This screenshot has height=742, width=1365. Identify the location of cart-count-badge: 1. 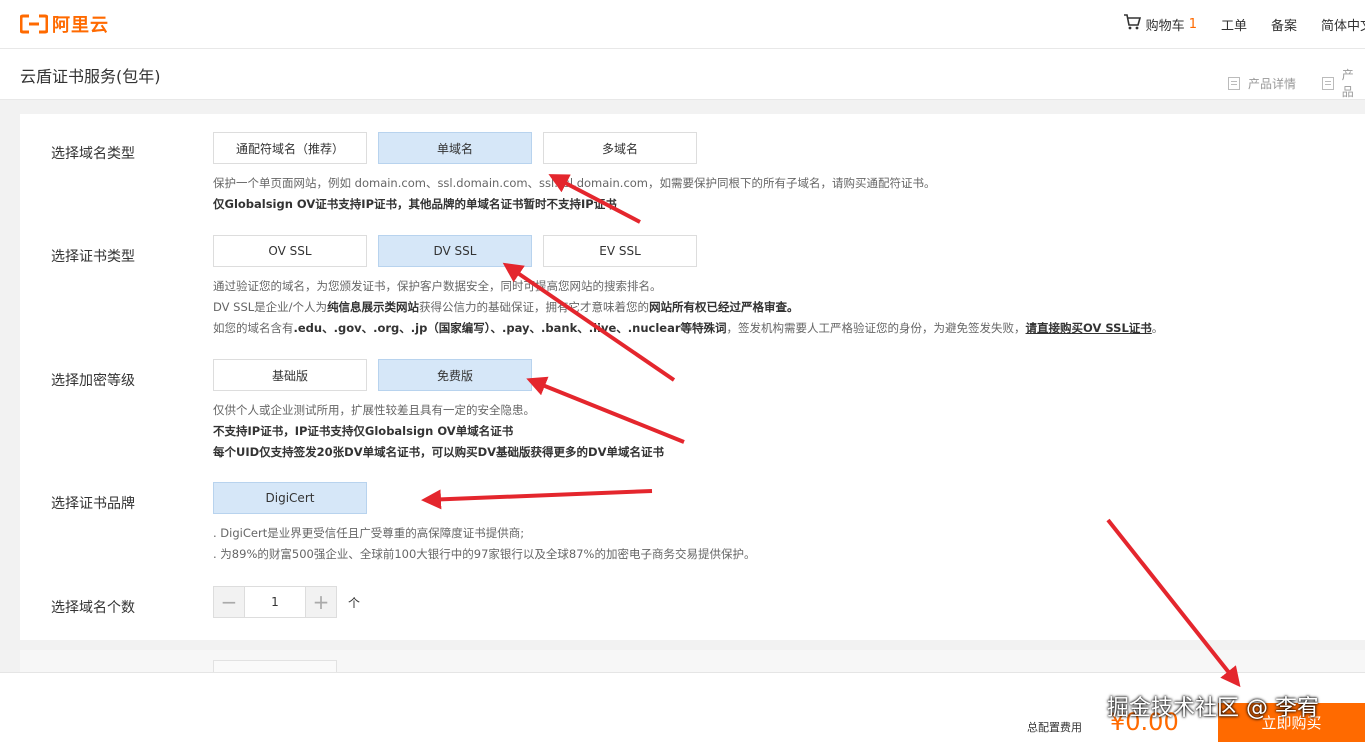
(1192, 24).